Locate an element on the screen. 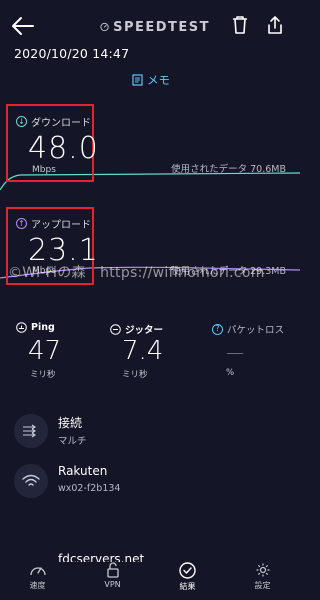 Image resolution: width=320 pixels, height=600 pixels. provider-ip: wx02-f2b134 is located at coordinates (89, 488).